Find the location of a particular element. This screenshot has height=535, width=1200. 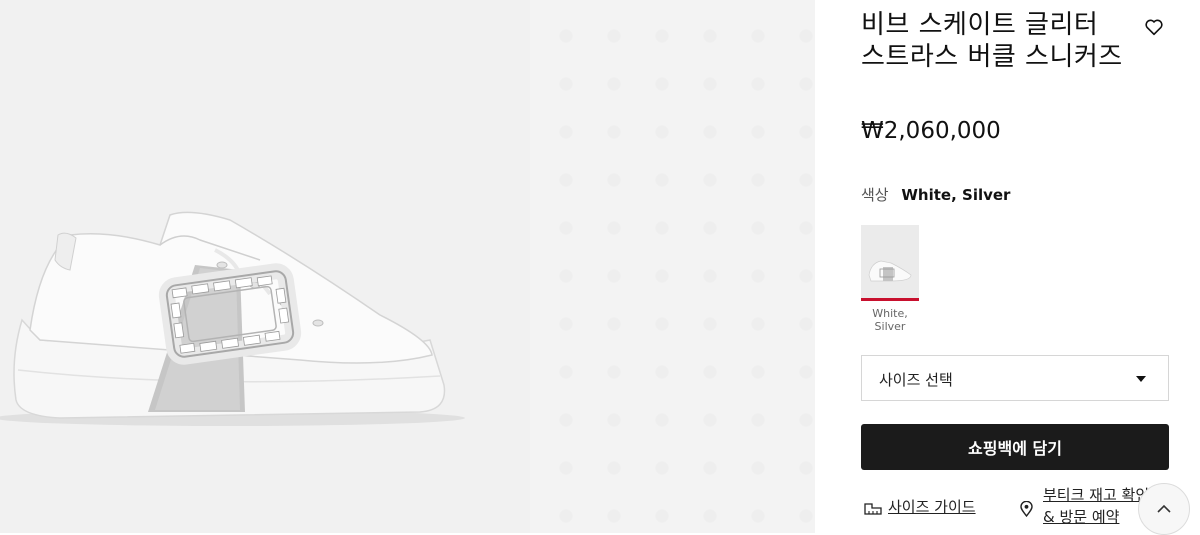

color-value: White, Silver is located at coordinates (956, 195).